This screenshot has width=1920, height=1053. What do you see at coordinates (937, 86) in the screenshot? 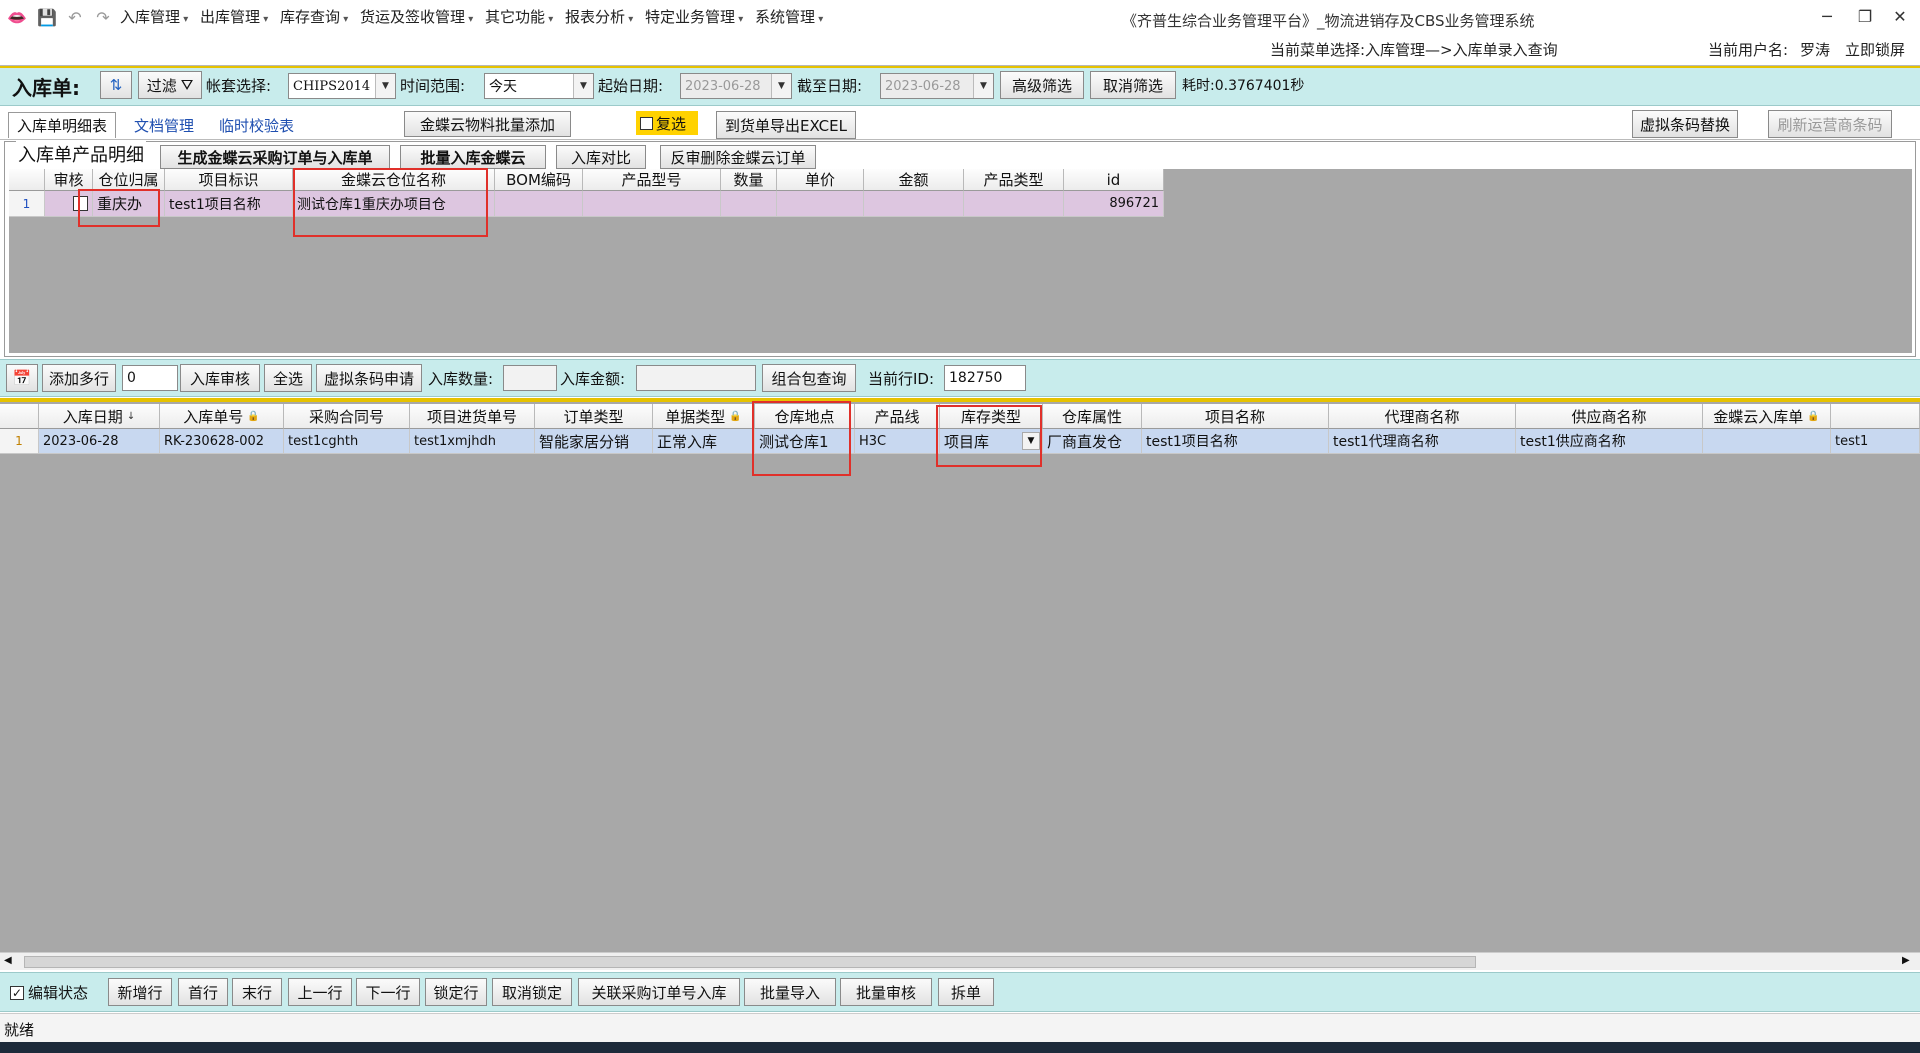
I see `end-date-picker: 2023-06-28 ▼` at bounding box center [937, 86].